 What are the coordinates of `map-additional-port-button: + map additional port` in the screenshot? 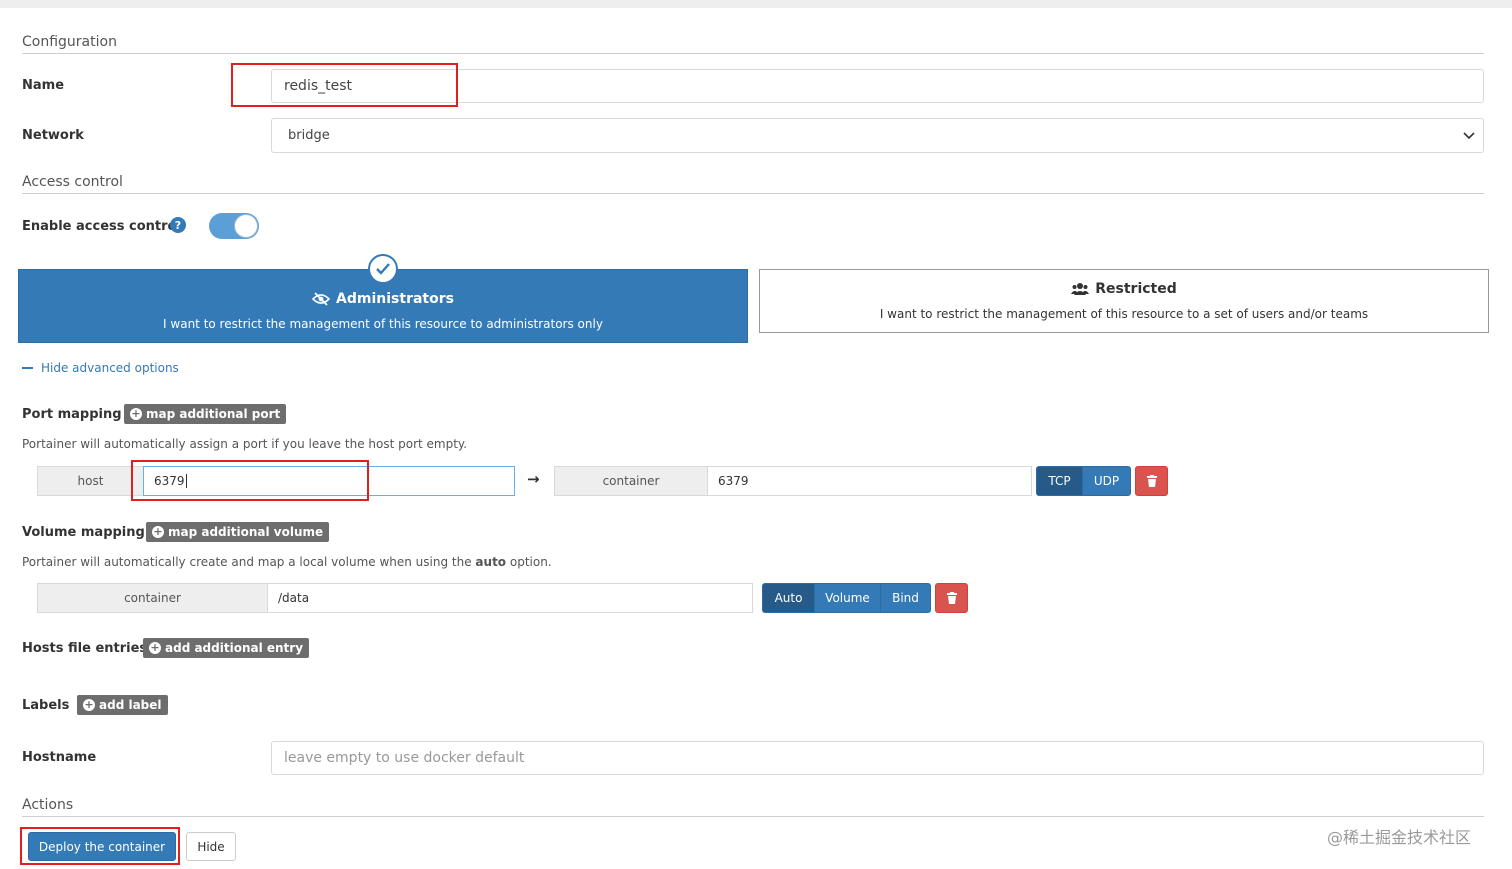 It's located at (205, 414).